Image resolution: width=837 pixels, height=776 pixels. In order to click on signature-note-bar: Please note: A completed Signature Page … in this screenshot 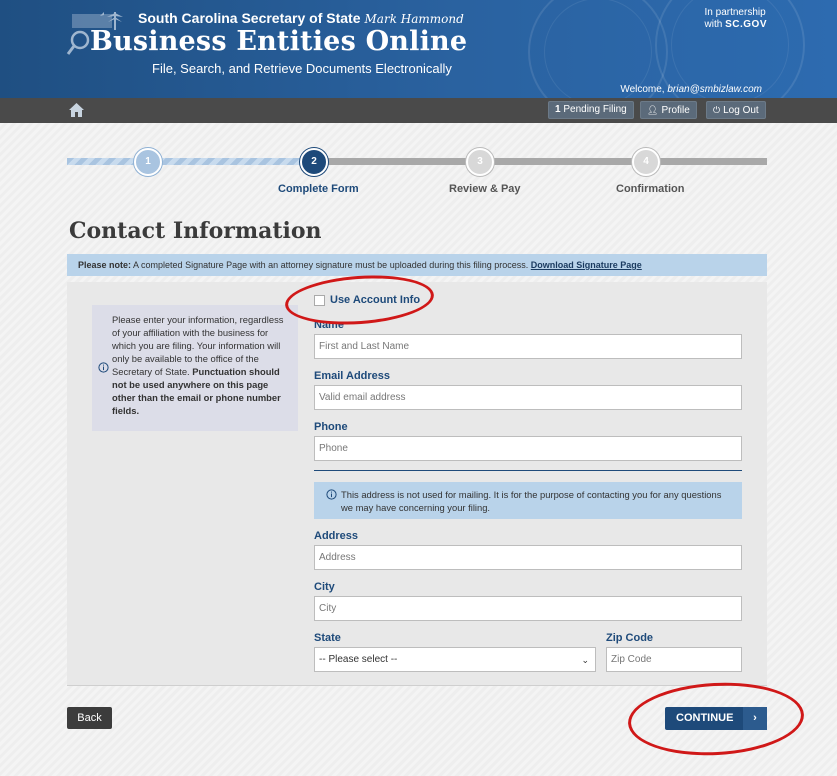, I will do `click(417, 265)`.